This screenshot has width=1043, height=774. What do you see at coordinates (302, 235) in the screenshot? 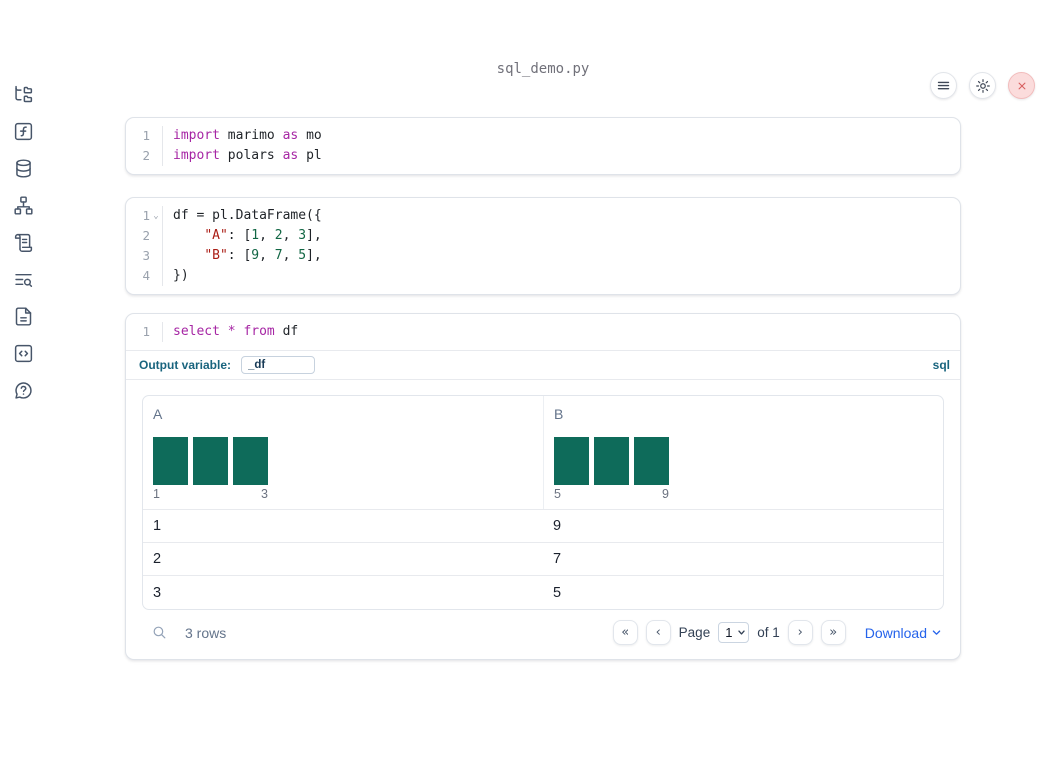
I see `code-token: 3` at bounding box center [302, 235].